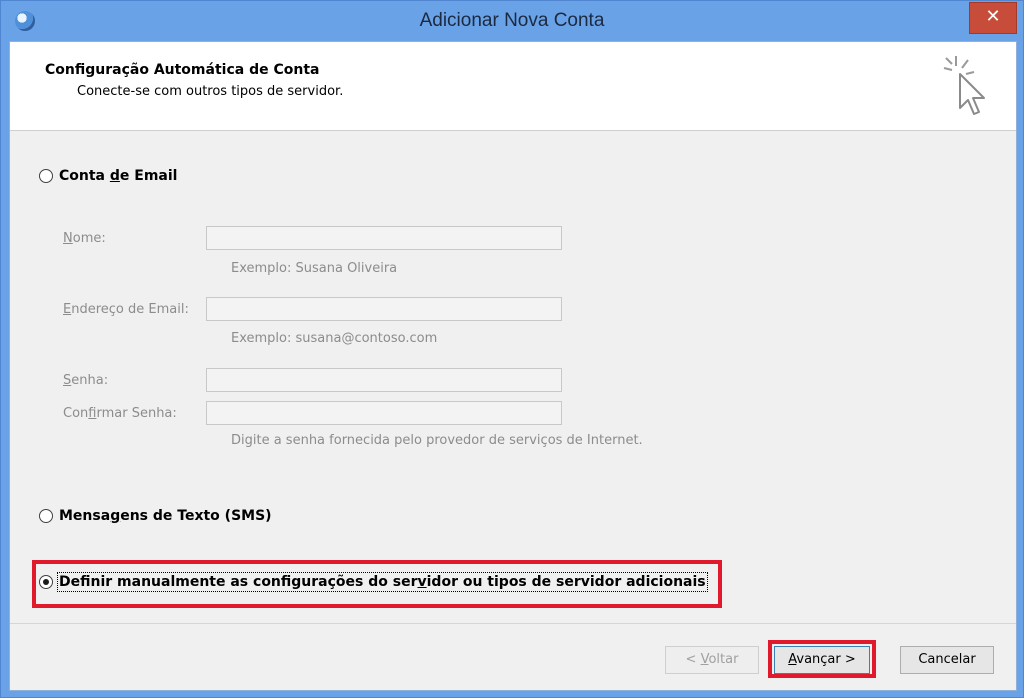  I want to click on cancel-button: Cancelar, so click(947, 660).